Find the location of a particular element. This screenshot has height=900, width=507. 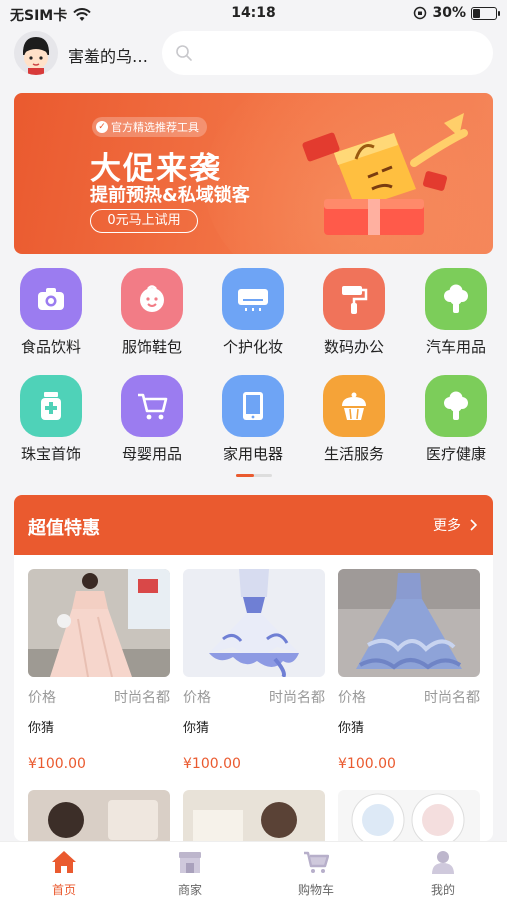

medicine-bottle-icon is located at coordinates (51, 406).